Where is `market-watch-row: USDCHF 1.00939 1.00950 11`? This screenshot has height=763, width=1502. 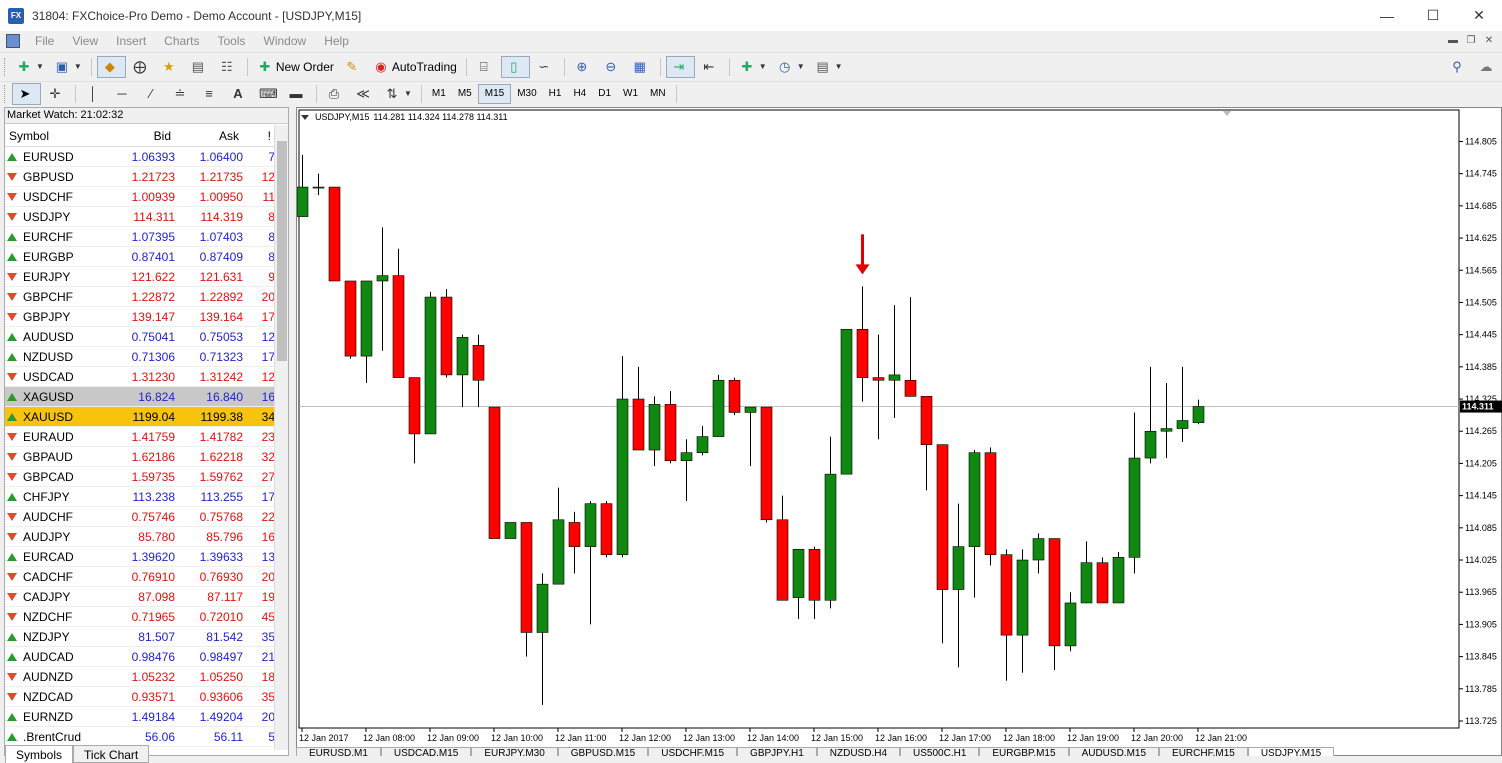
market-watch-row: USDCHF 1.00939 1.00950 11 is located at coordinates (140, 197).